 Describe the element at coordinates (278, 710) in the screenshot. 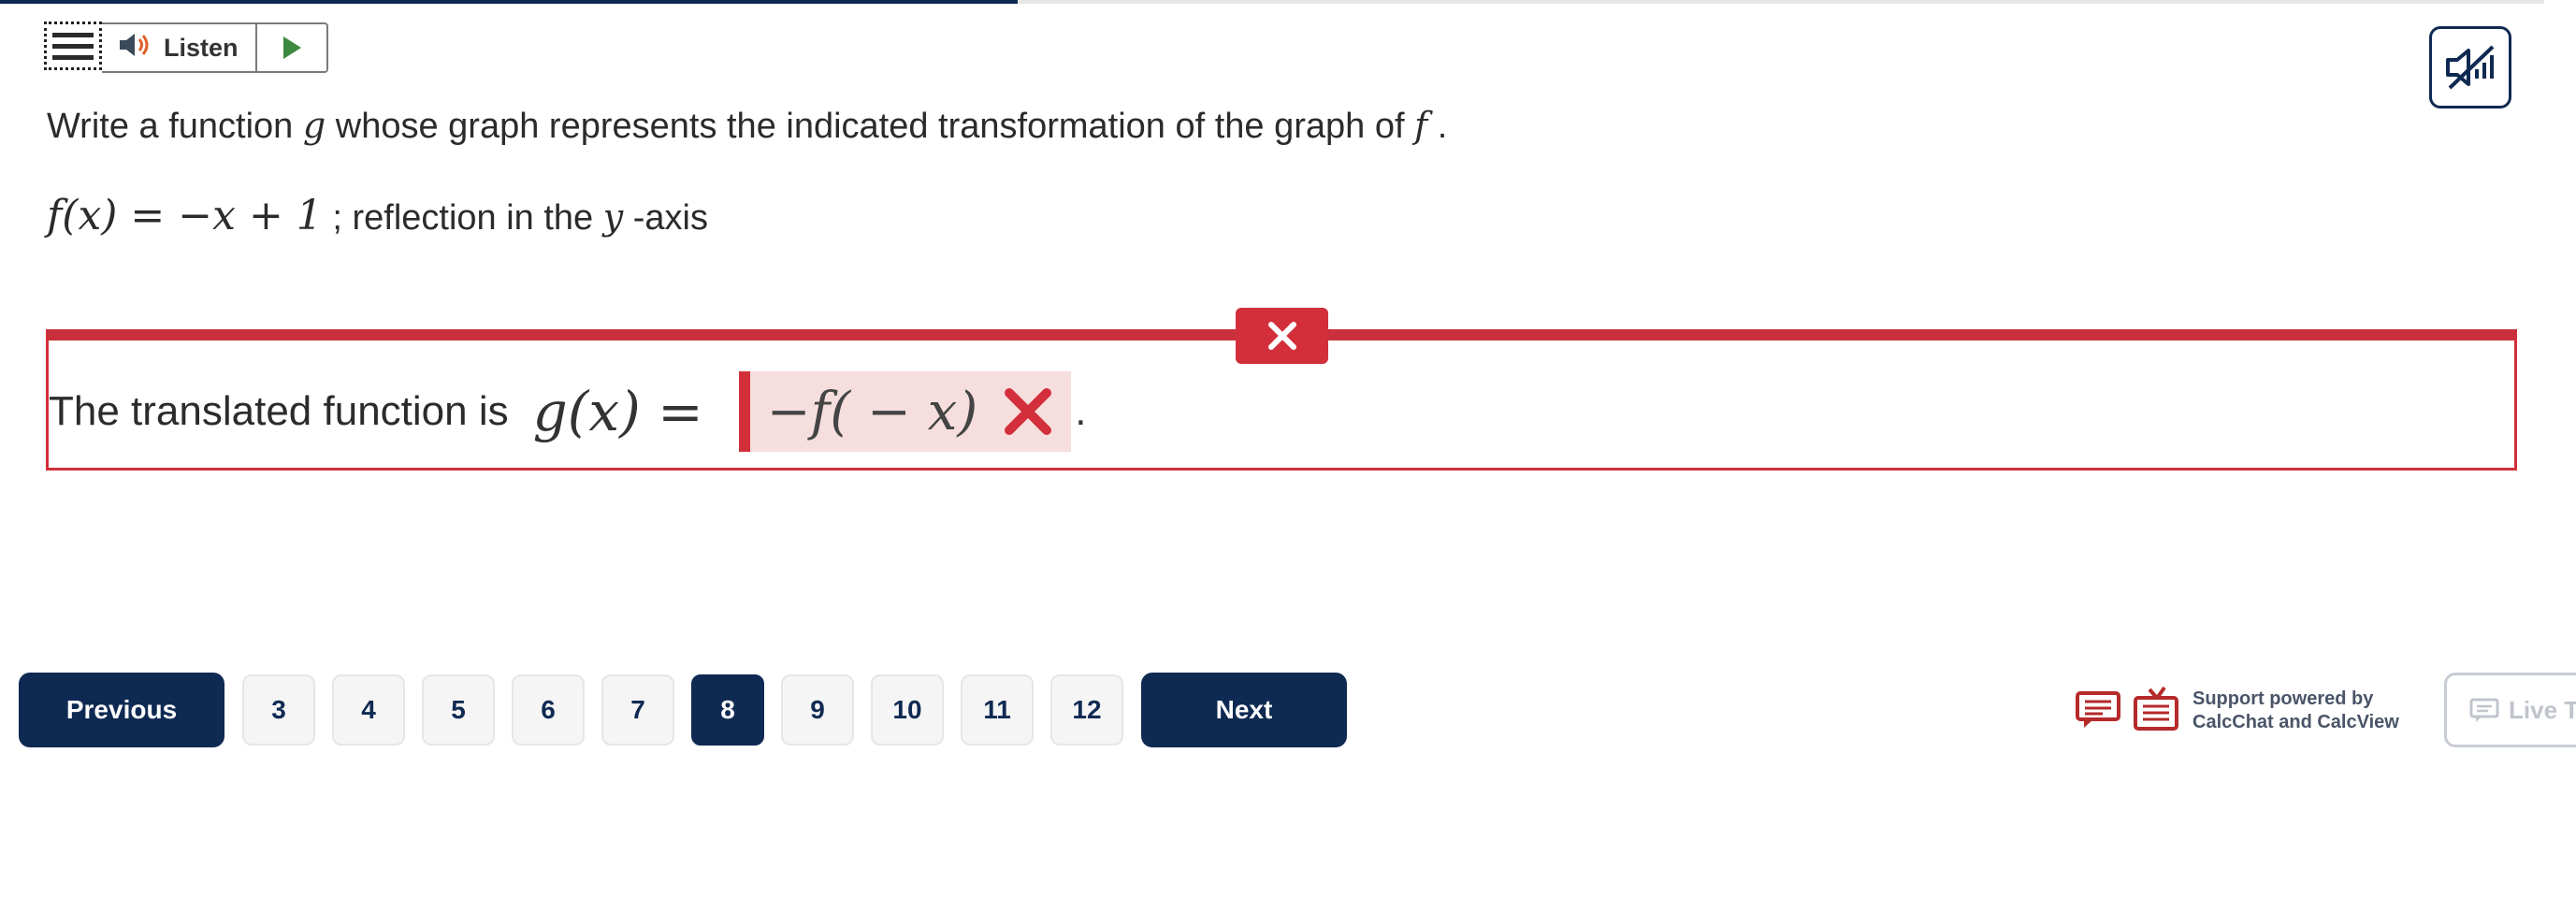

I see `page-button-3: 3` at that location.